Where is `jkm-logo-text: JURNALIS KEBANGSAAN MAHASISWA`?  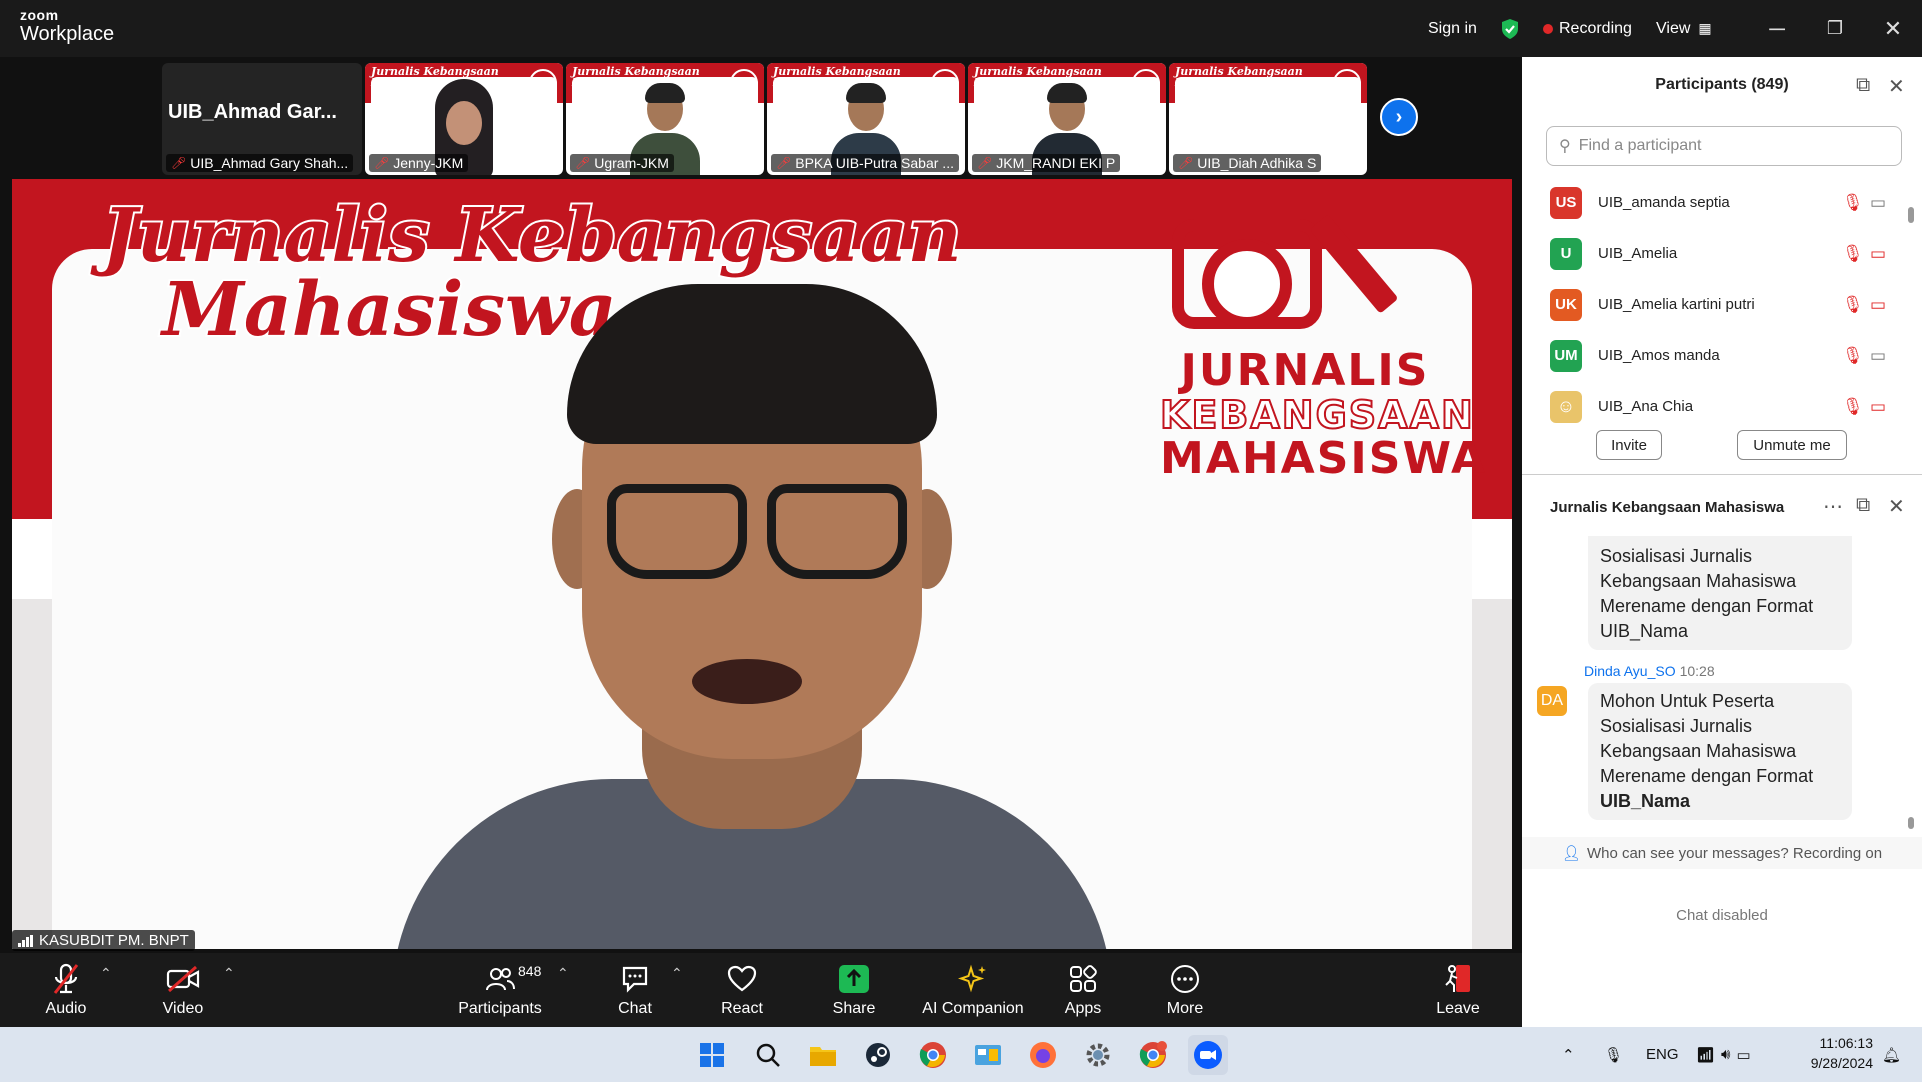 jkm-logo-text: JURNALIS KEBANGSAAN MAHASISWA is located at coordinates (1322, 413).